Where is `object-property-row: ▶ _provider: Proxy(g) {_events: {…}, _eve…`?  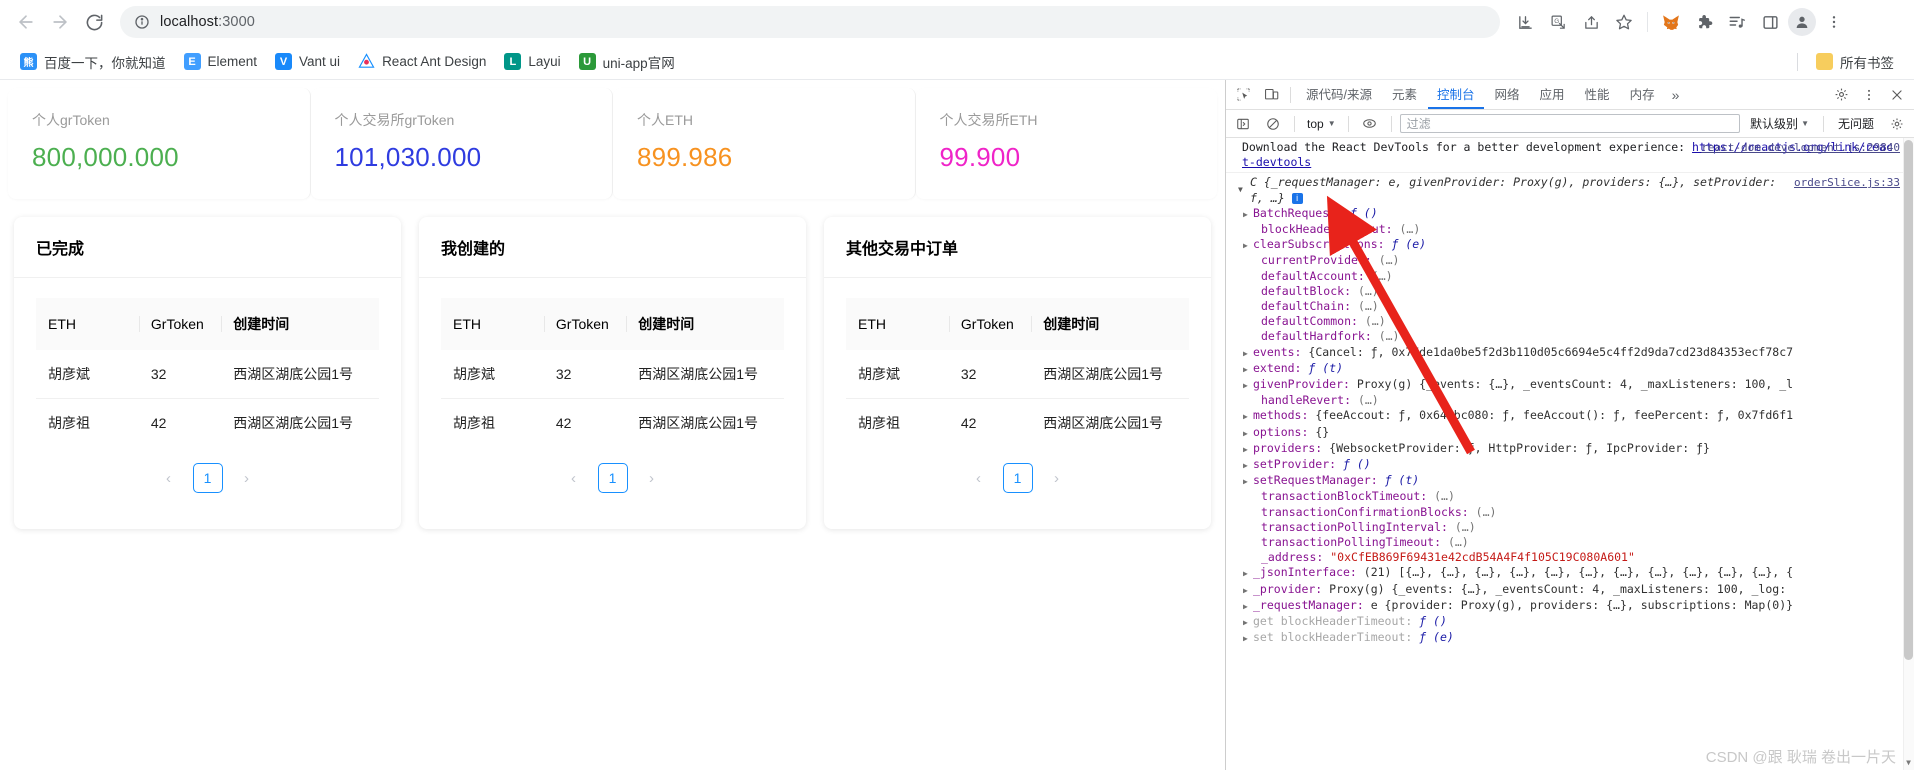 object-property-row: ▶ _provider: Proxy(g) {_events: {…}, _eve… is located at coordinates (1570, 590).